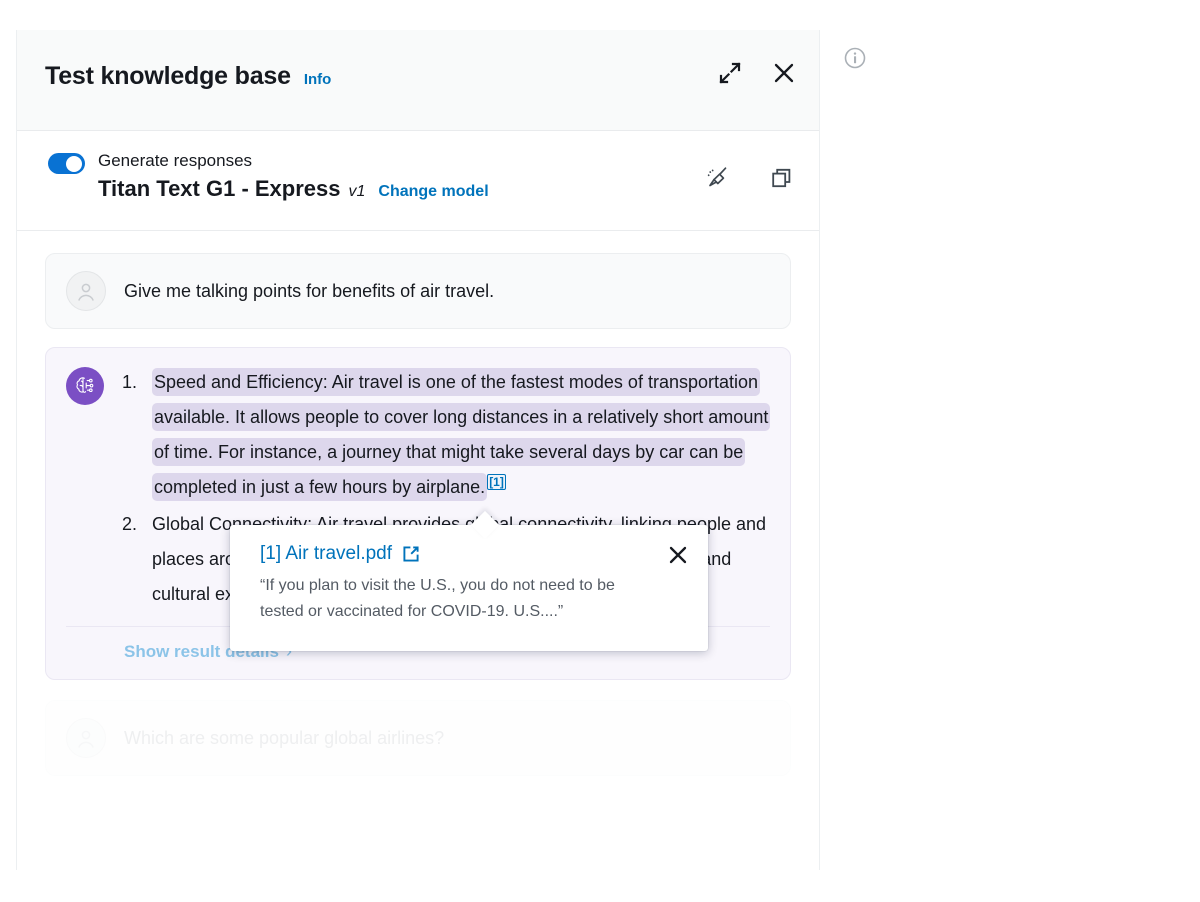 The height and width of the screenshot is (902, 1200). What do you see at coordinates (782, 178) in the screenshot?
I see `copy-icon` at bounding box center [782, 178].